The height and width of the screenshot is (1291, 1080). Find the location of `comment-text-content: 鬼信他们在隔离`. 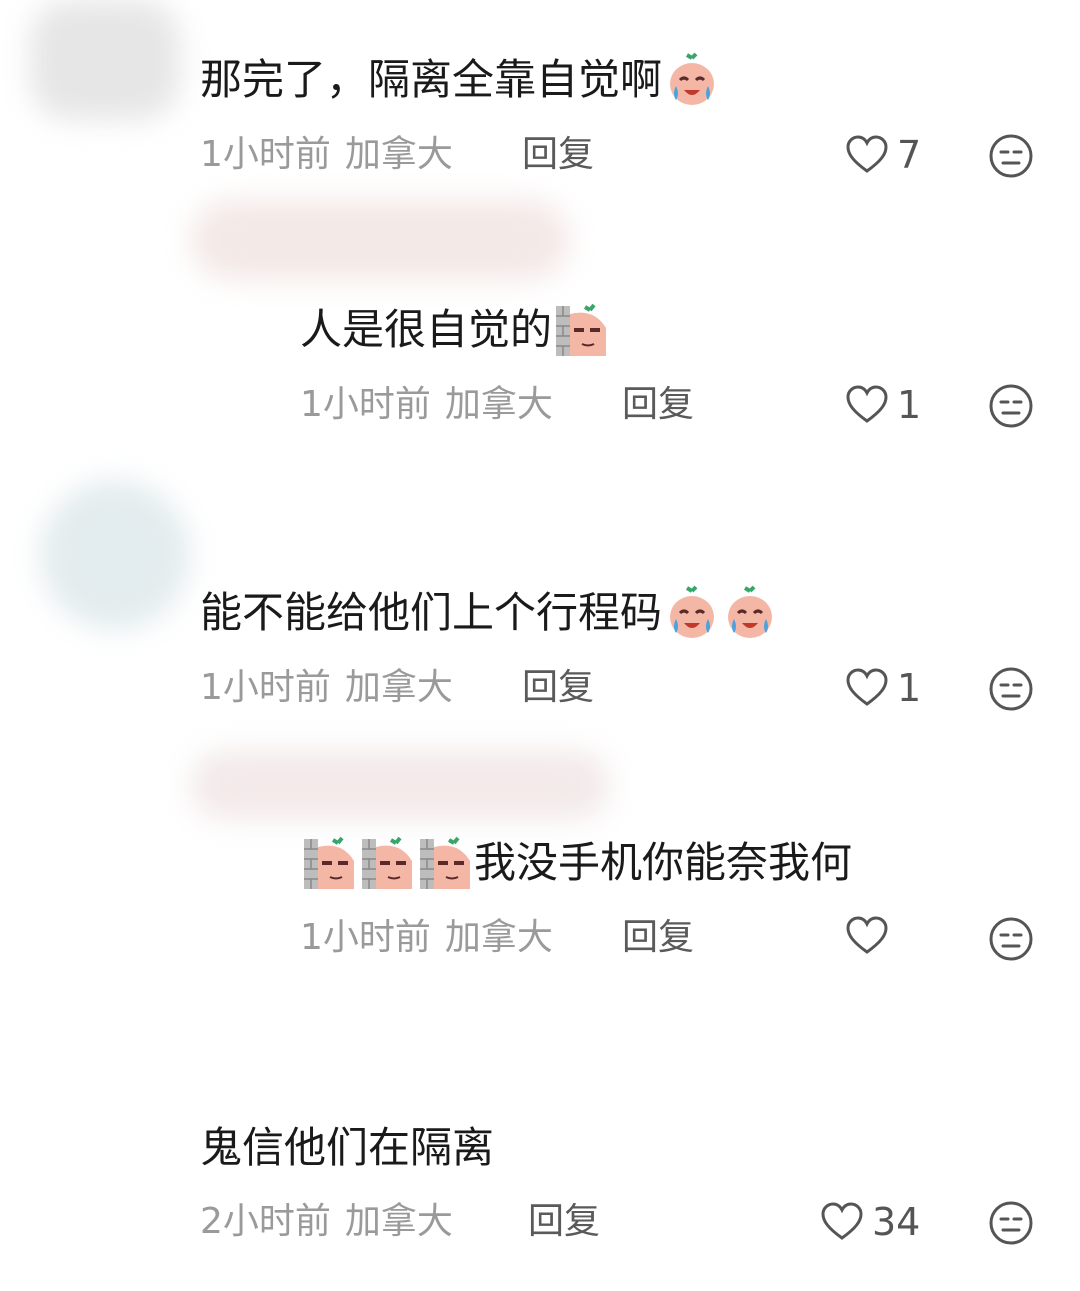

comment-text-content: 鬼信他们在隔离 is located at coordinates (347, 1147).